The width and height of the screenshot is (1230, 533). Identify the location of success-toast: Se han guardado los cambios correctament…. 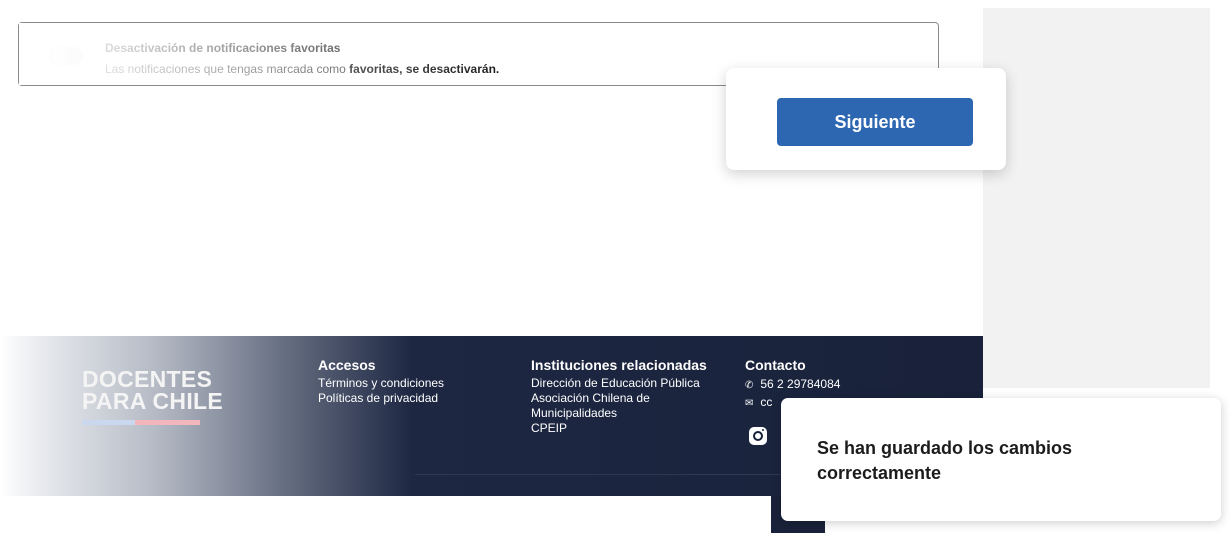
(1001, 459).